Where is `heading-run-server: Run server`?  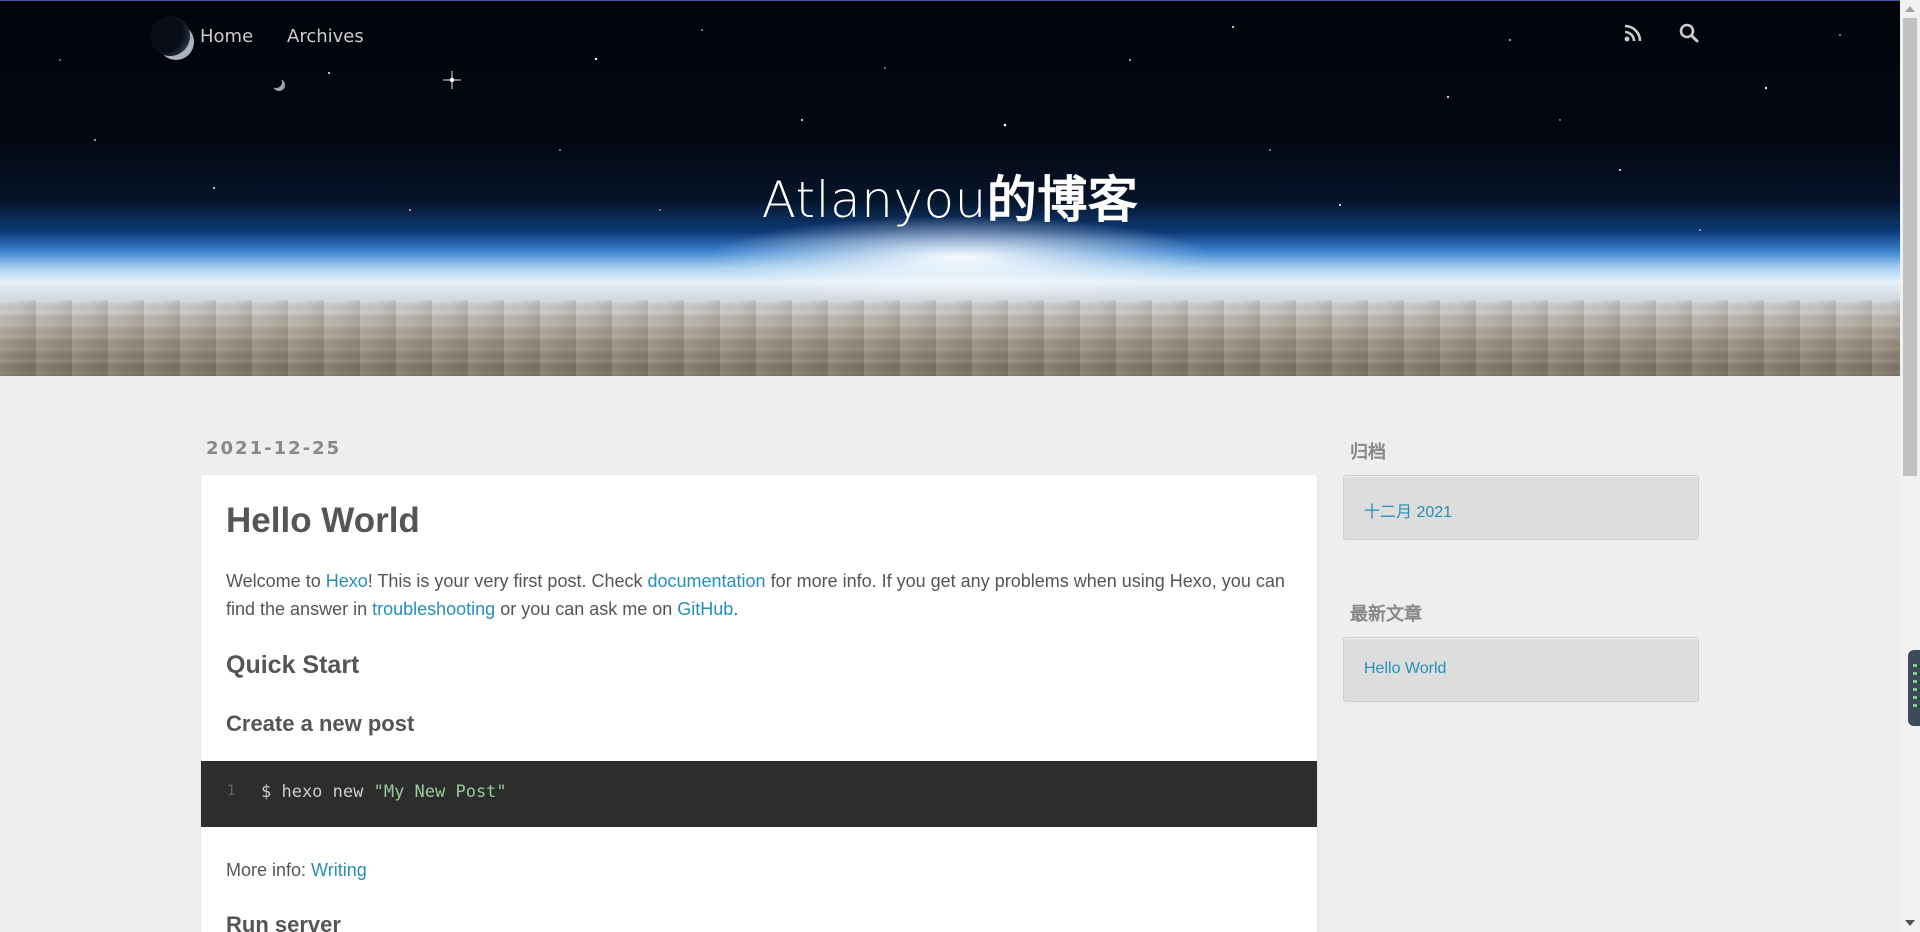 heading-run-server: Run server is located at coordinates (283, 922).